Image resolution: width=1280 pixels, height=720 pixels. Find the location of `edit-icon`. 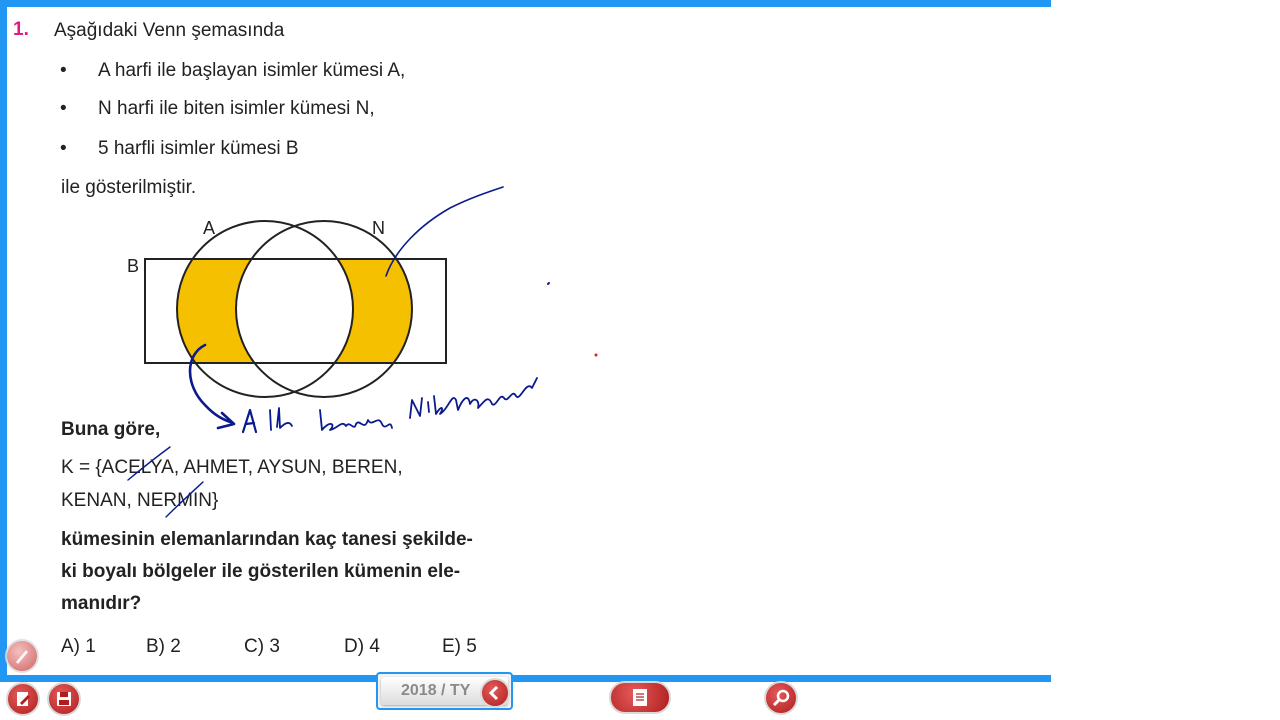

edit-icon is located at coordinates (23, 699).